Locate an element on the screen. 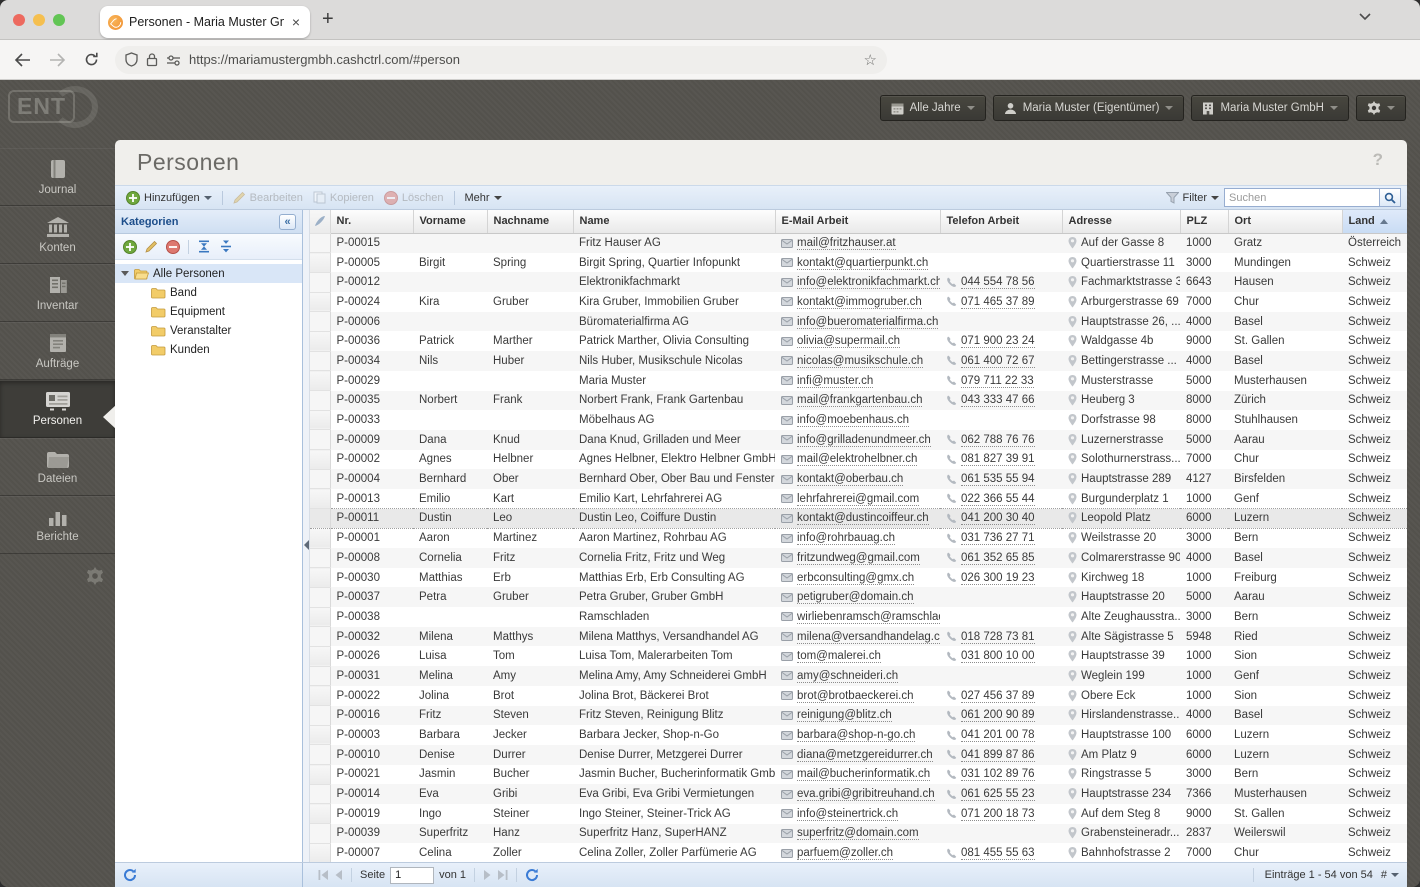  phone-link: 044 554 78 56 is located at coordinates (998, 283).